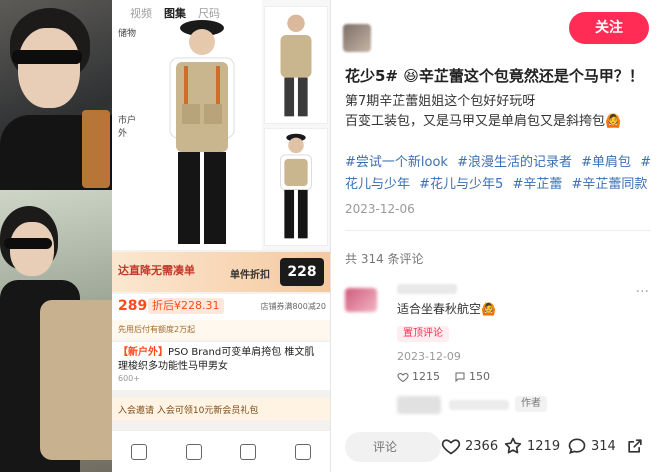  I want to click on share-button, so click(635, 446).